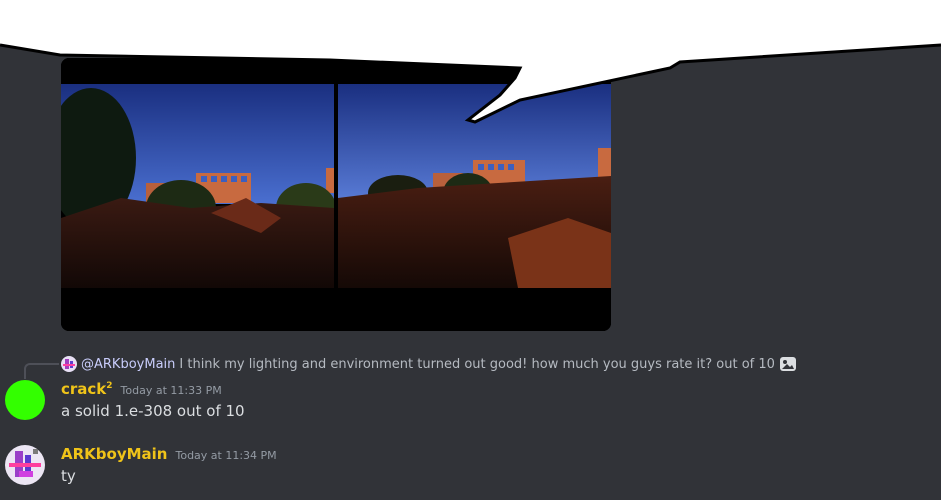 The image size is (941, 500). Describe the element at coordinates (128, 364) in the screenshot. I see `reply-mention: @ARKboyMain` at that location.